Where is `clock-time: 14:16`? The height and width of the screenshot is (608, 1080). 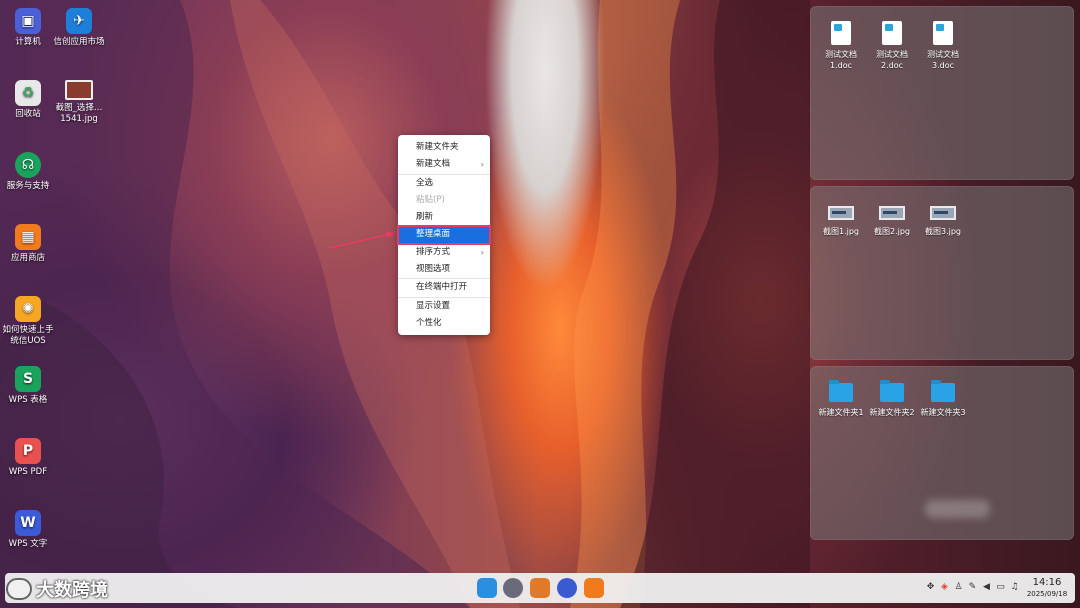 clock-time: 14:16 is located at coordinates (1047, 582).